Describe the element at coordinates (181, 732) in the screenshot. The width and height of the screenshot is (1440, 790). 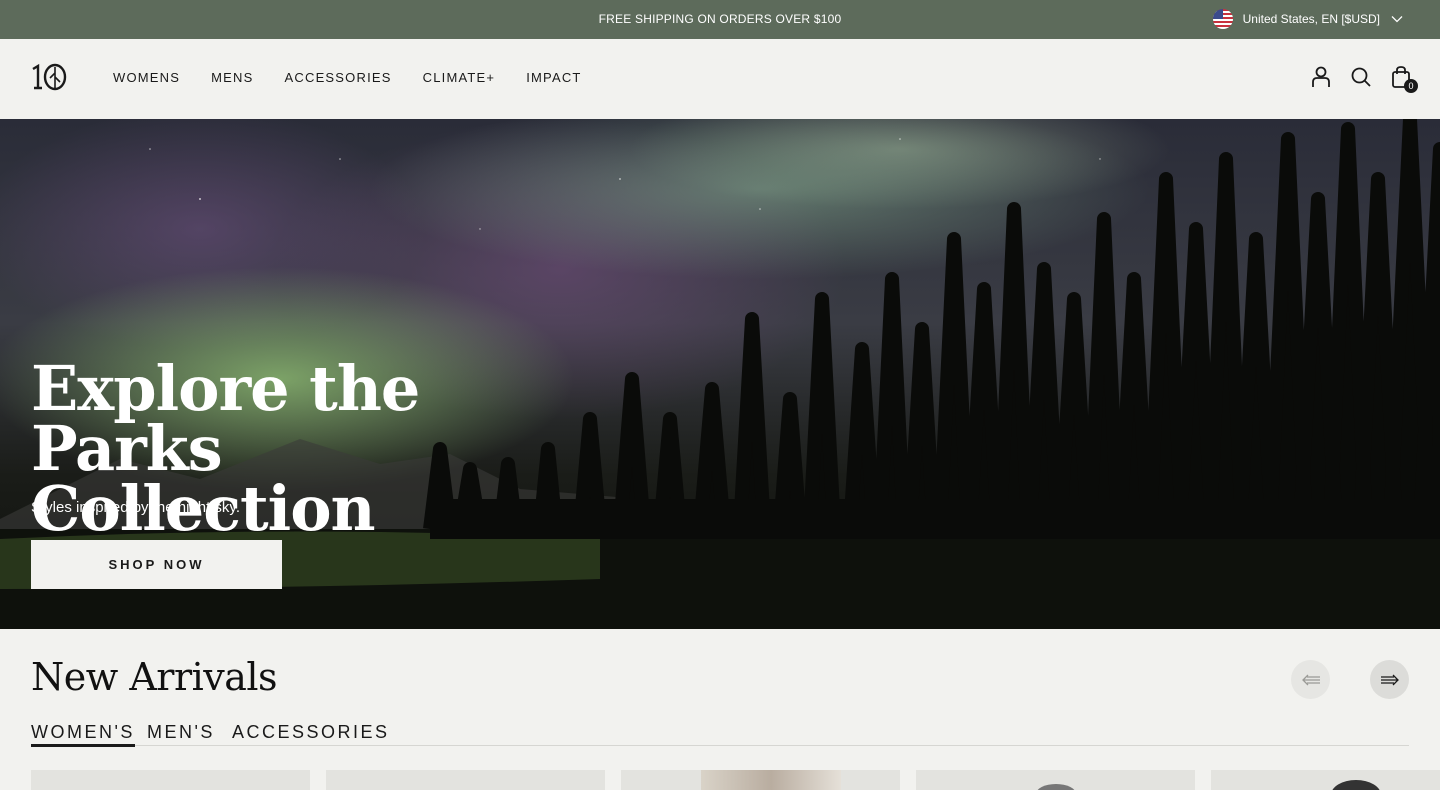
I see `tab-mens: MEN'S` at that location.